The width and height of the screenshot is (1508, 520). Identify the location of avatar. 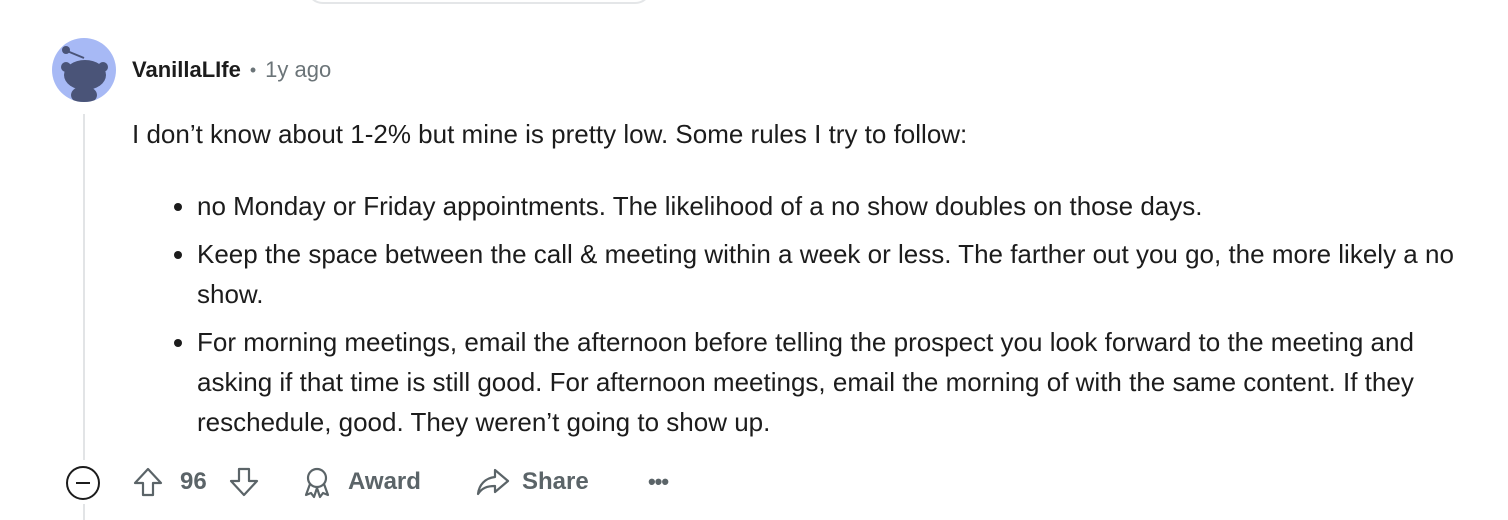
(84, 70).